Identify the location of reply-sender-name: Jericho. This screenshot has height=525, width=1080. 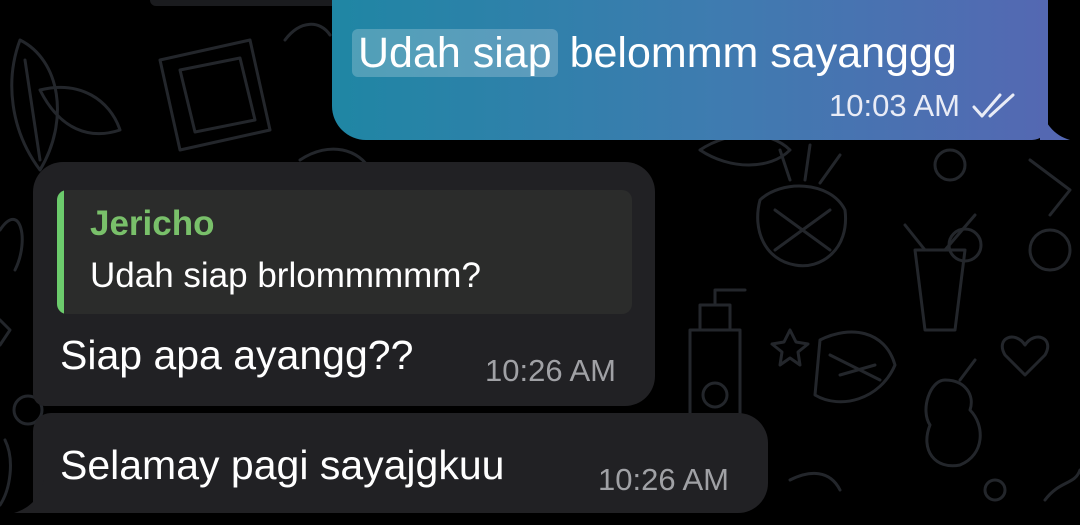
(152, 223).